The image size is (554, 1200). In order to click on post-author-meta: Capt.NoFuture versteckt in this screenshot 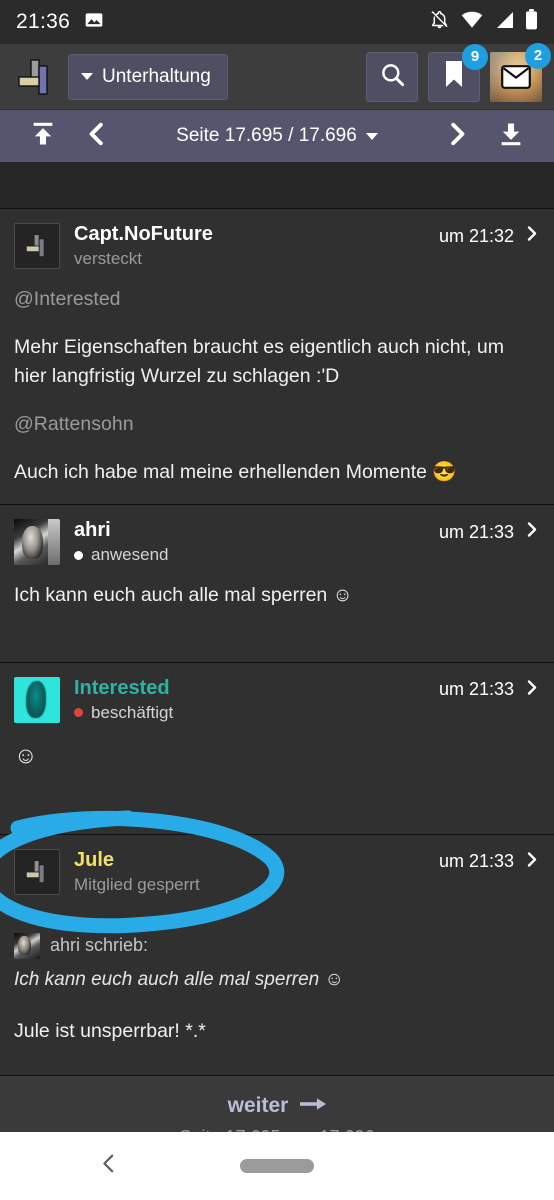, I will do `click(256, 246)`.